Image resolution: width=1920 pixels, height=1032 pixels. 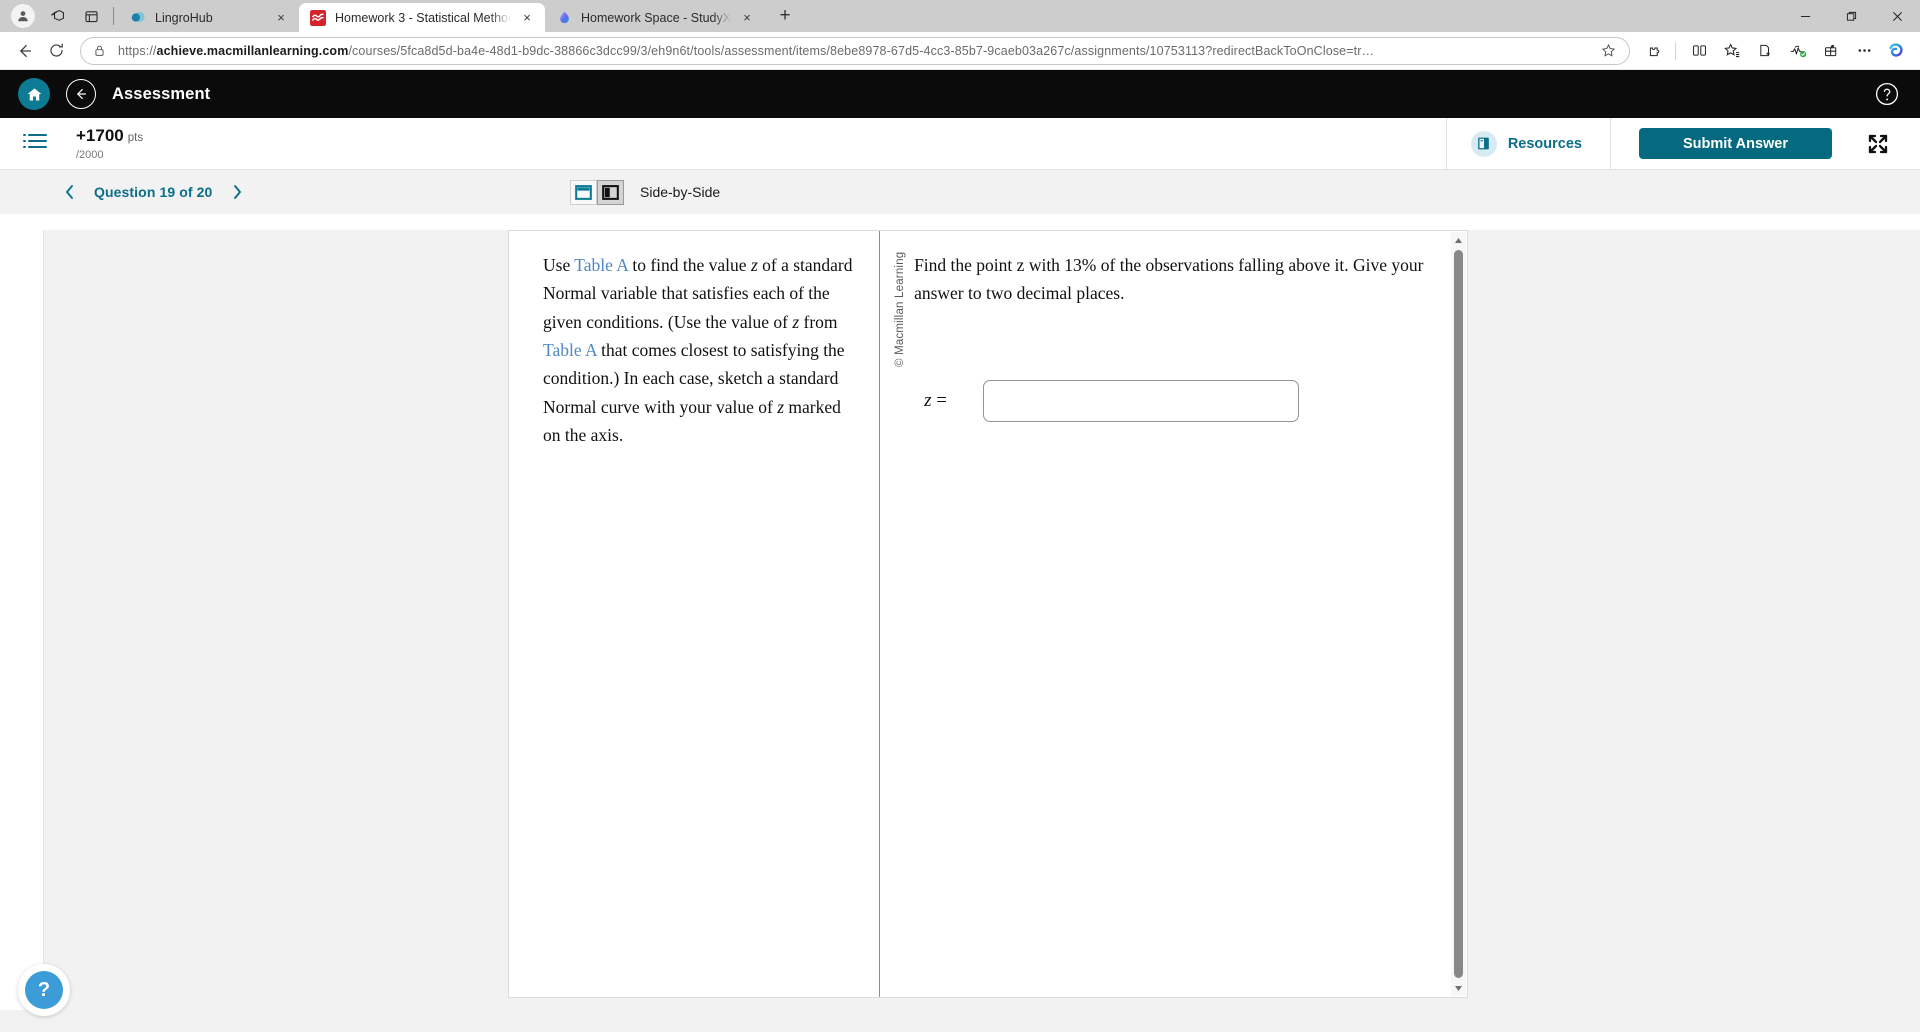 I want to click on home-icon, so click(x=34, y=94).